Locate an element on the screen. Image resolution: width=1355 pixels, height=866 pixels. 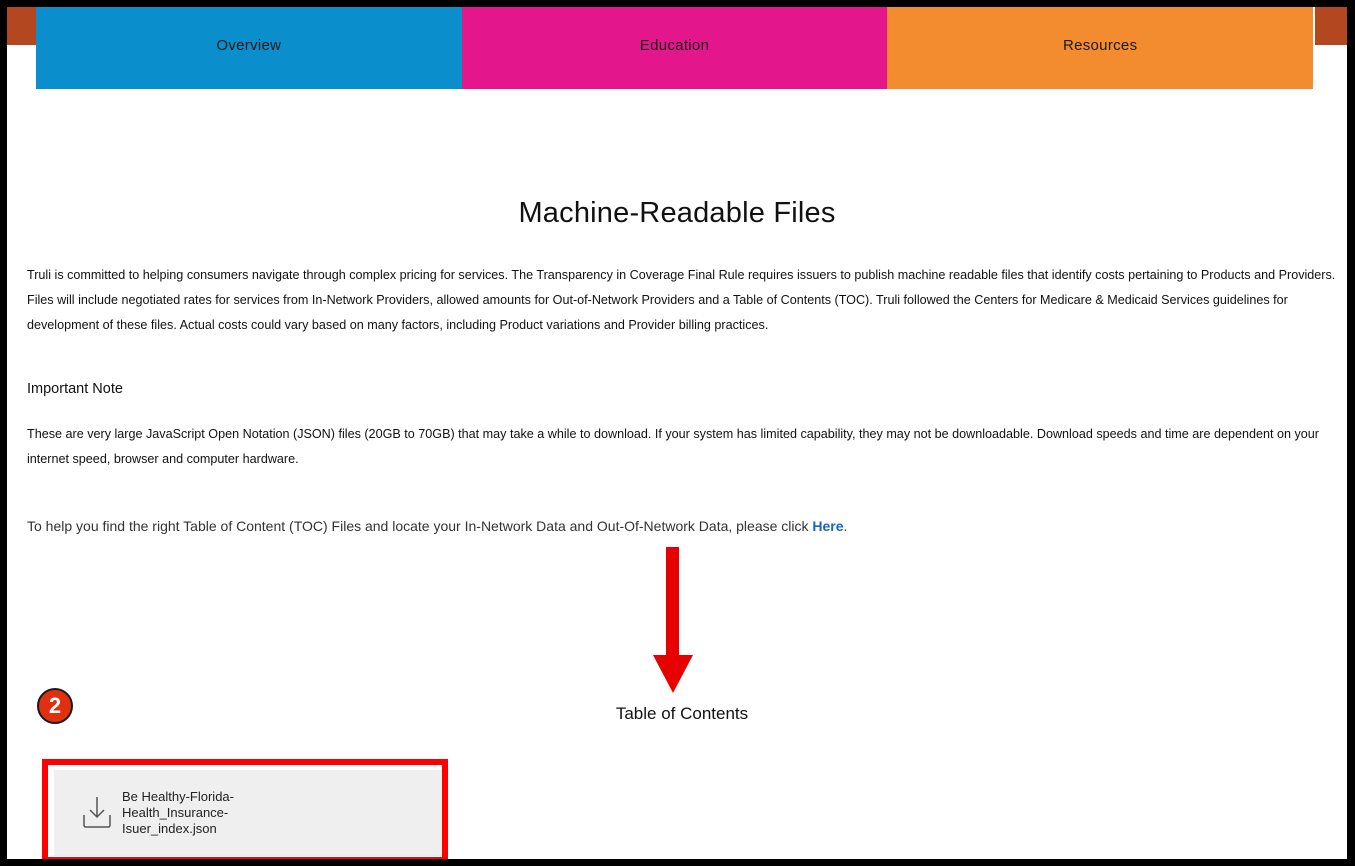
tab-education-label: Education is located at coordinates (674, 45).